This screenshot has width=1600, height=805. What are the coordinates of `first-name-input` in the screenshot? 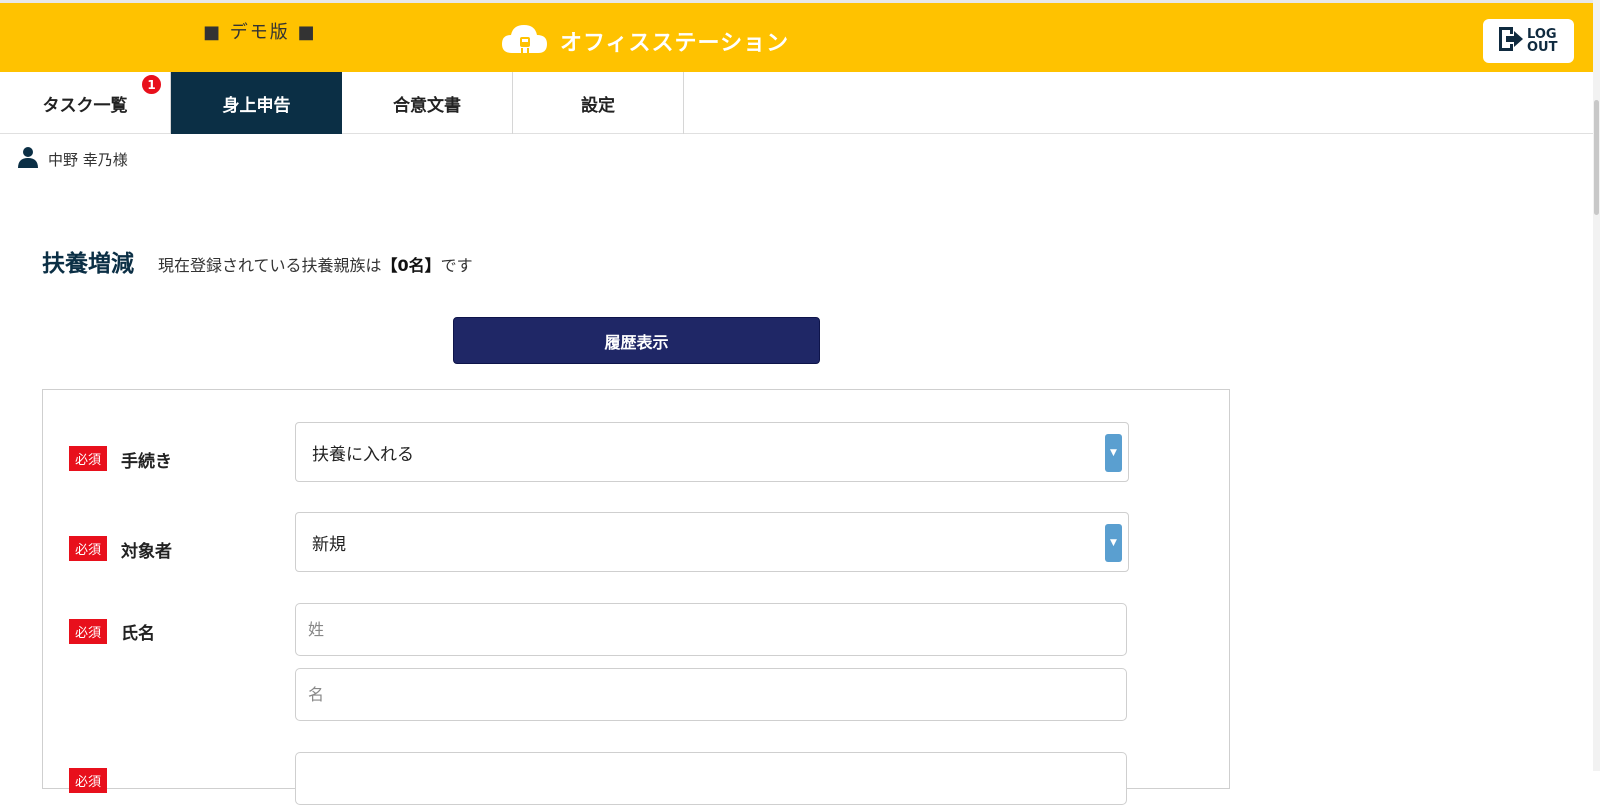 It's located at (711, 694).